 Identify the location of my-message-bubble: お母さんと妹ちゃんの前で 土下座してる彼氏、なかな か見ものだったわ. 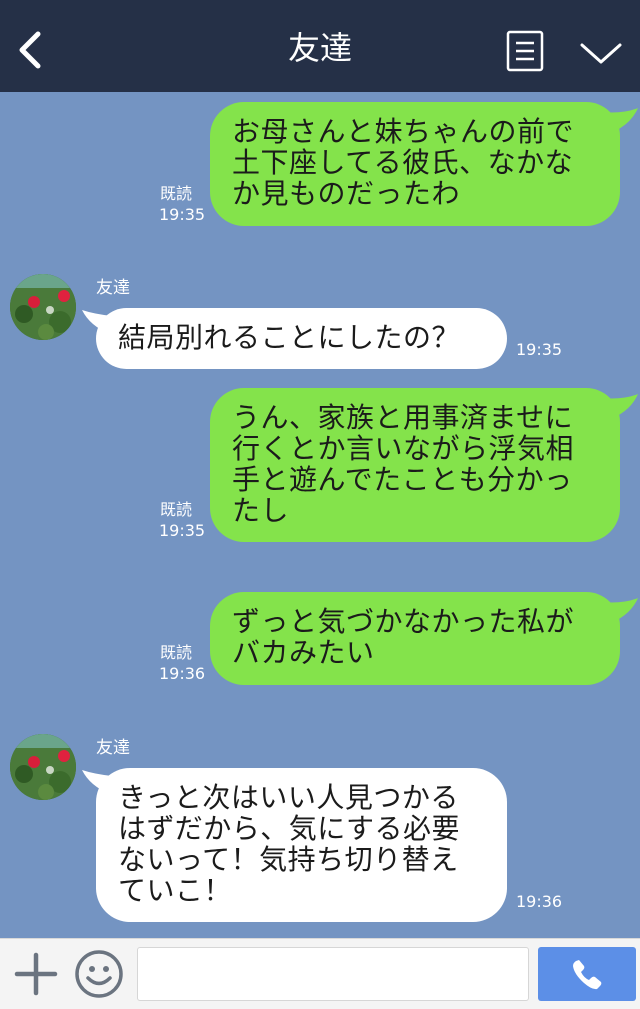
(415, 164).